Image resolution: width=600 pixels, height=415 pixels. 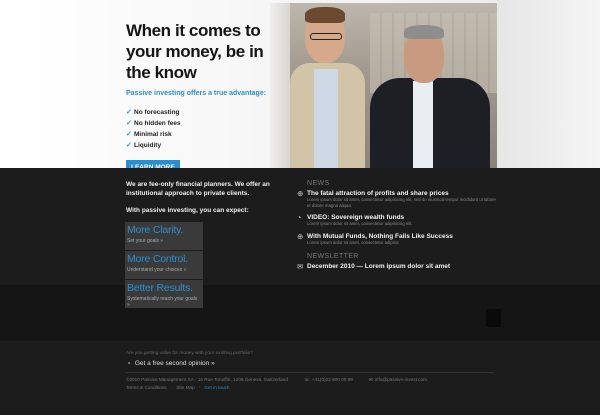 I want to click on opinion-cta: ◔ Get a free second opinion », so click(x=170, y=363).